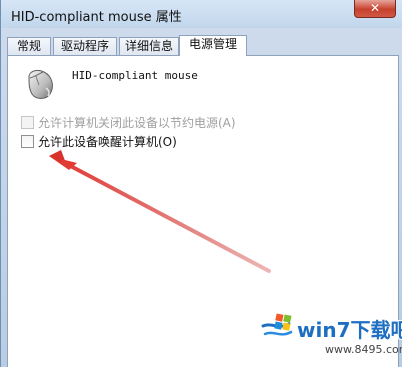 The height and width of the screenshot is (367, 402). I want to click on tab-driver-label: 驱动程序, so click(84, 46).